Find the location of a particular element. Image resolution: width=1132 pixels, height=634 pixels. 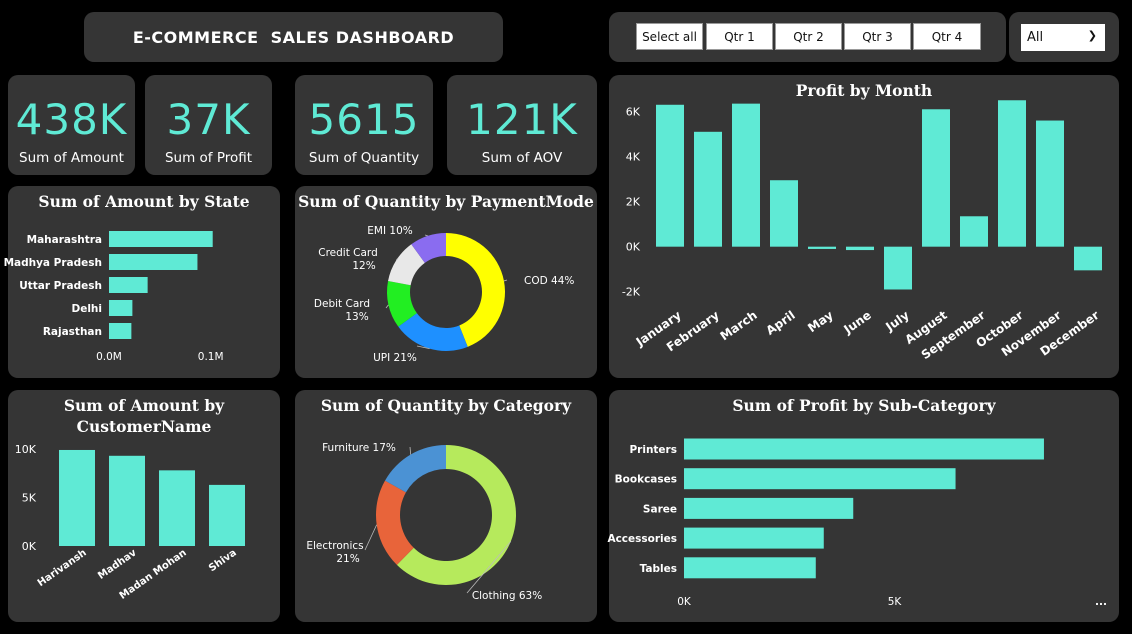

category-label: Printers is located at coordinates (653, 450).